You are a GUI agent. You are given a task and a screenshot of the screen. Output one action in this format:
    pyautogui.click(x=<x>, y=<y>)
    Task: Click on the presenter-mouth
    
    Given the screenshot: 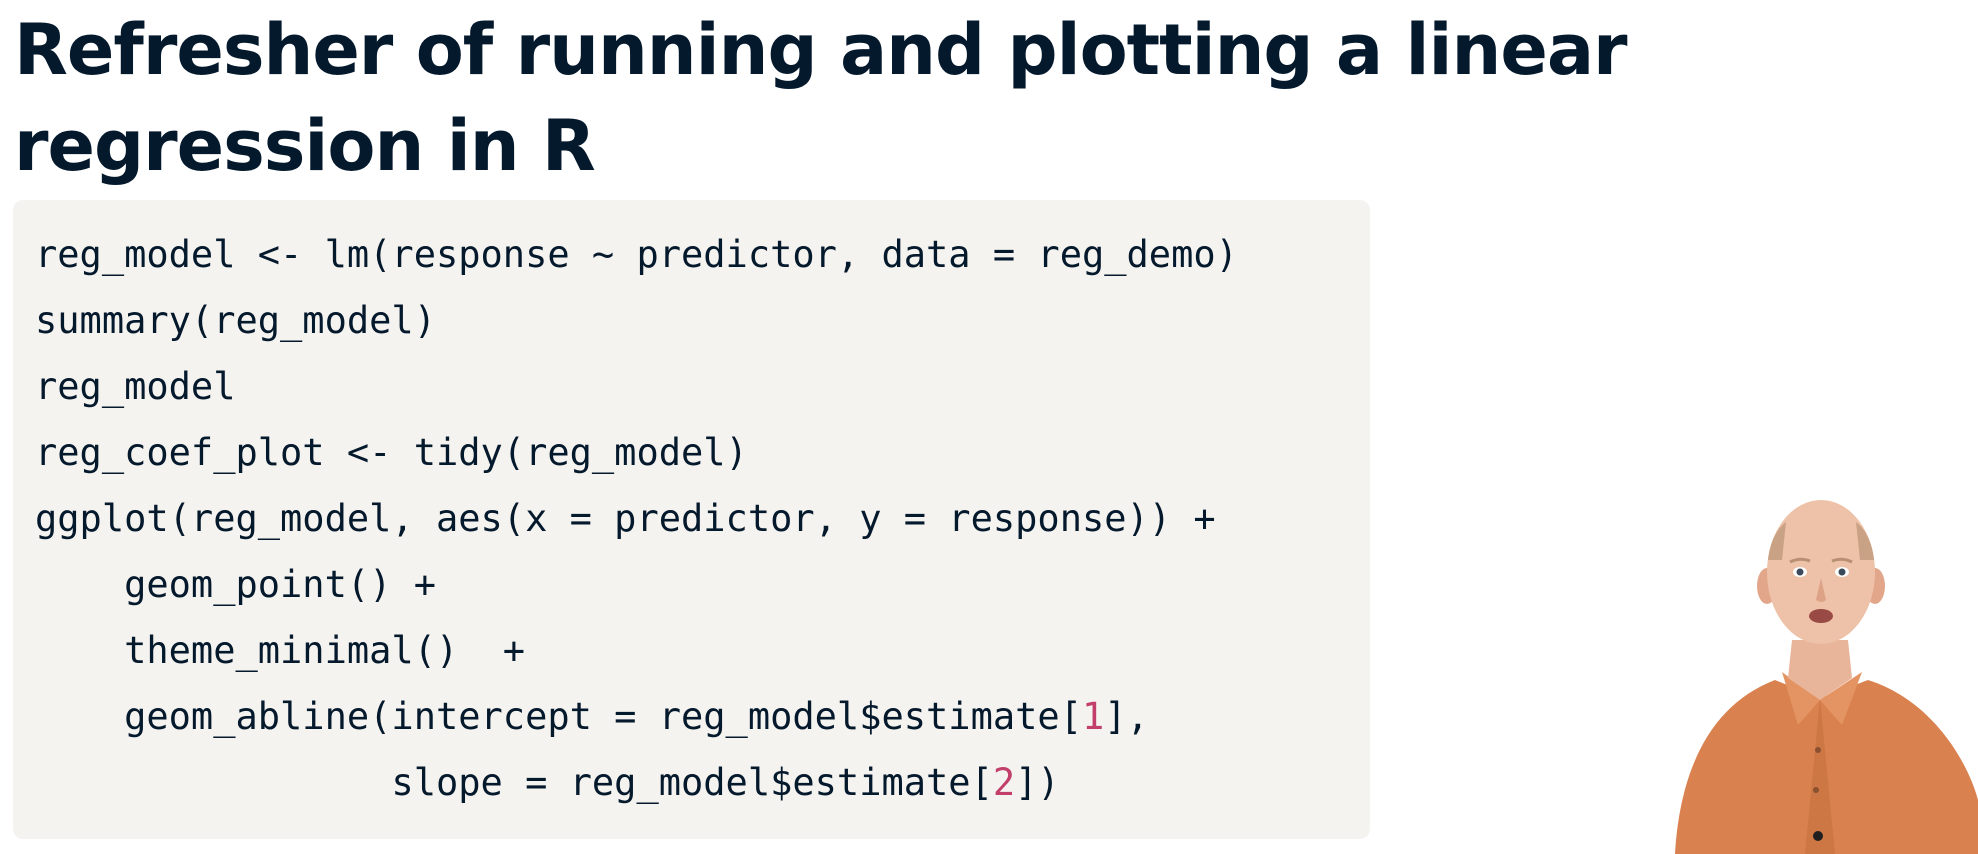 What is the action you would take?
    pyautogui.click(x=1821, y=616)
    